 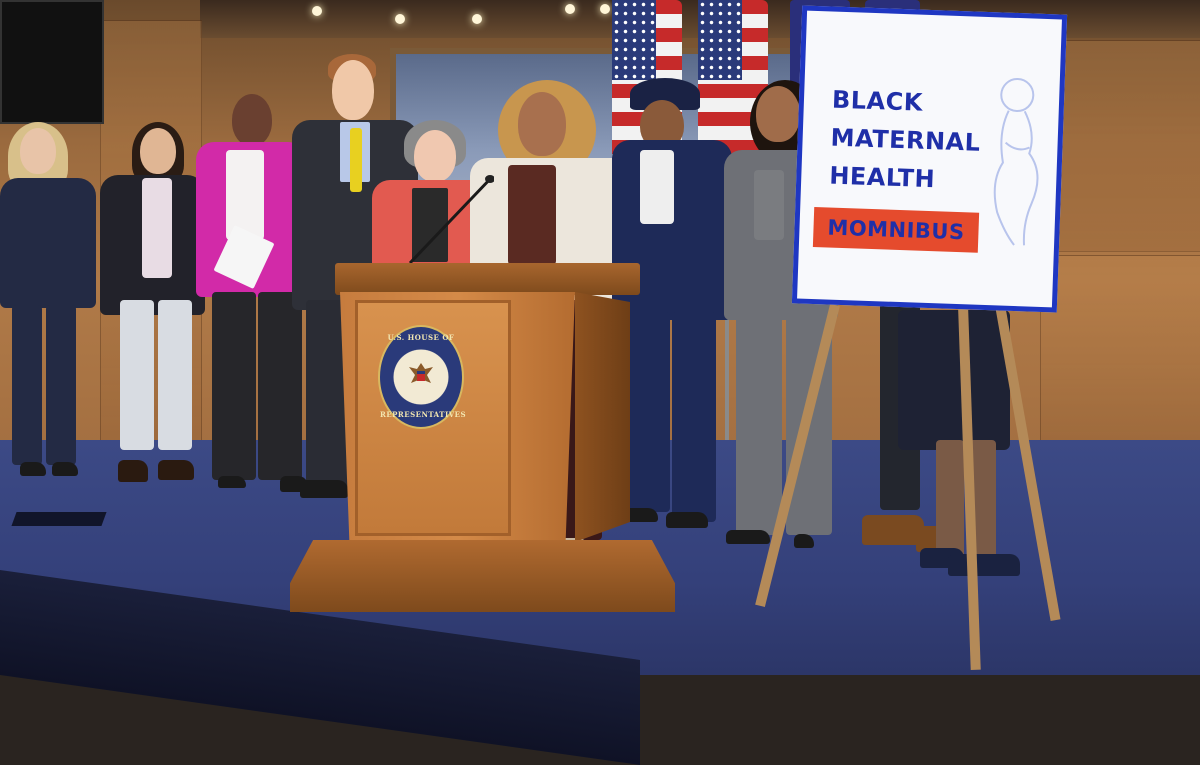 What do you see at coordinates (487, 279) in the screenshot?
I see `podium-top` at bounding box center [487, 279].